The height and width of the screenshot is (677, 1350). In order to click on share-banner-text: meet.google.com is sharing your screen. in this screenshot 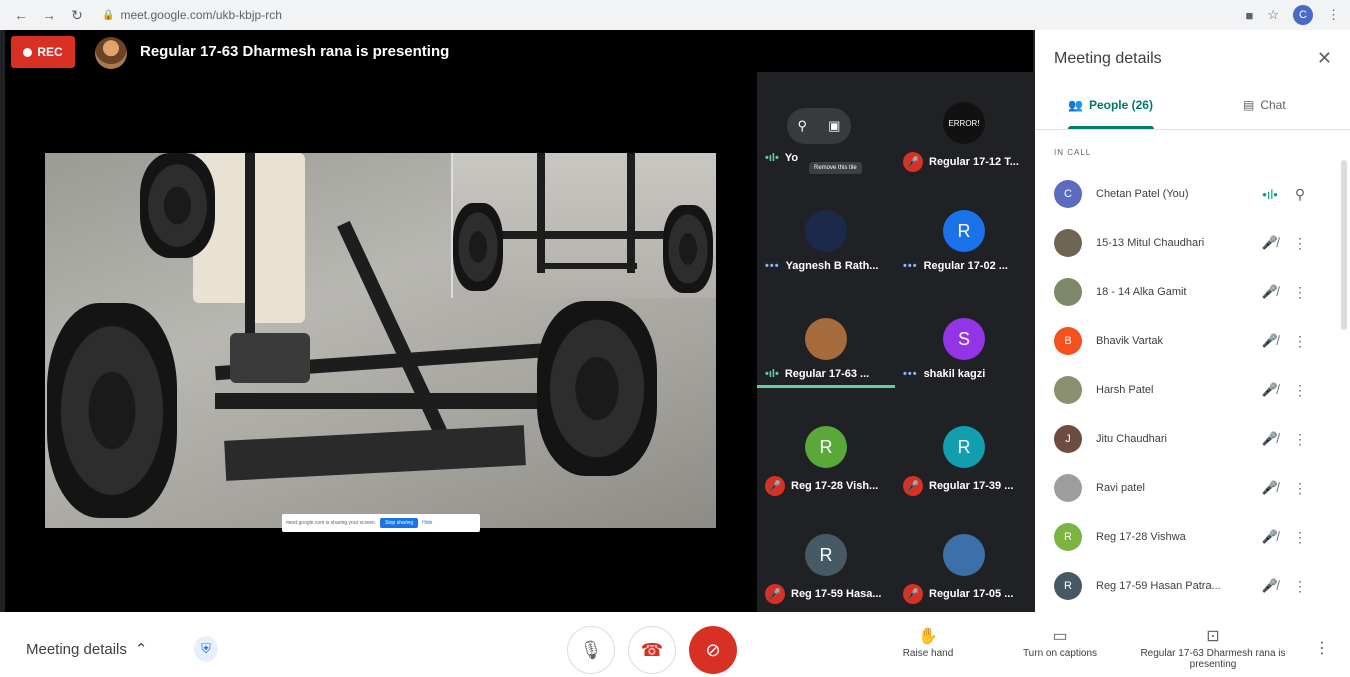, I will do `click(331, 523)`.